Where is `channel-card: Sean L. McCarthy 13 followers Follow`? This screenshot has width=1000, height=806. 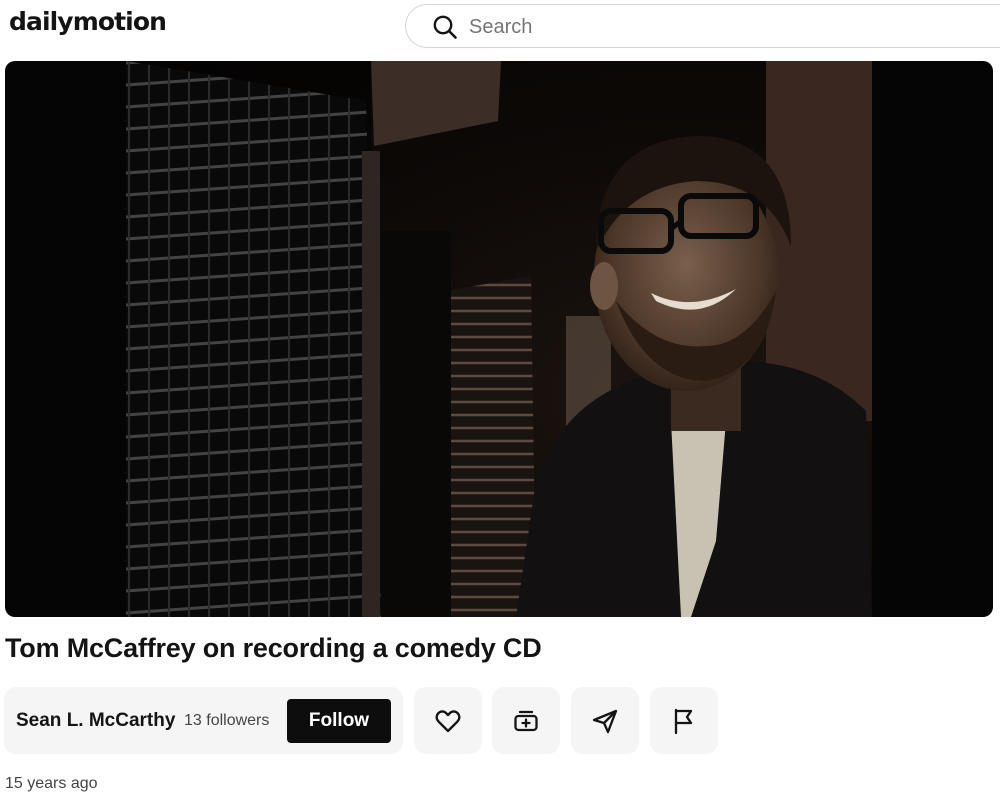 channel-card: Sean L. McCarthy 13 followers Follow is located at coordinates (203, 720).